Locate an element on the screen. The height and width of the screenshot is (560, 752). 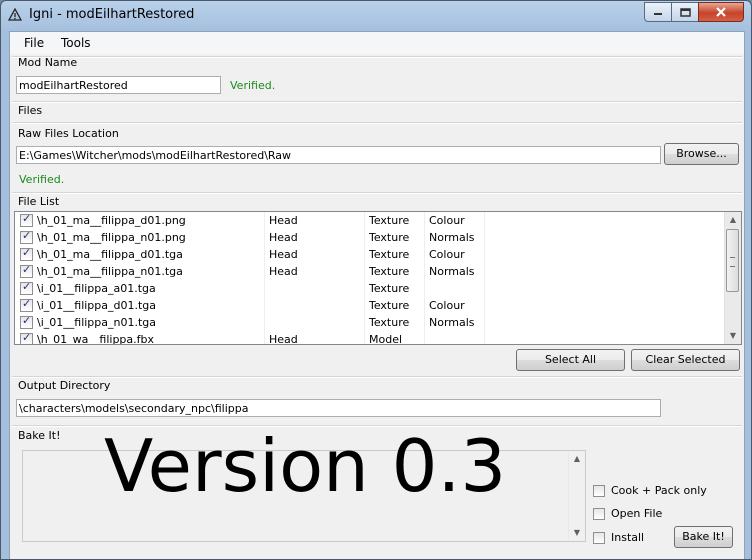
file-type: Model is located at coordinates (386, 339).